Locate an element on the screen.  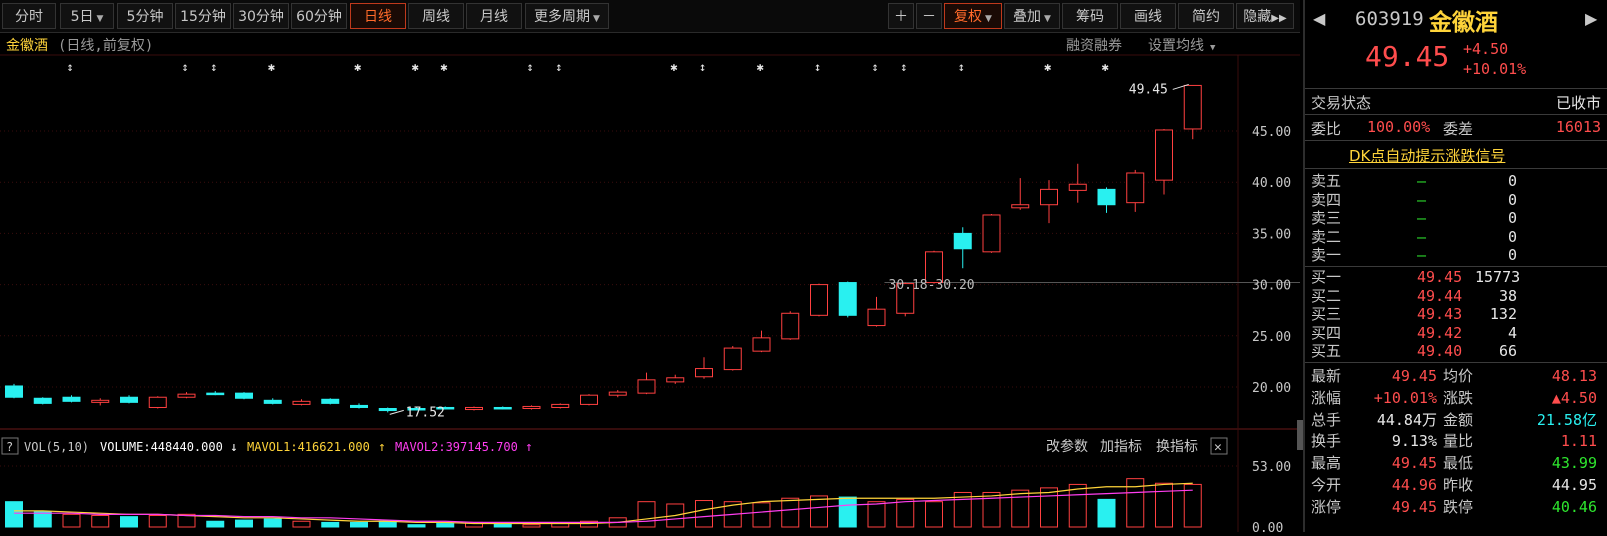
stat-label: 总手 is located at coordinates (1326, 419).